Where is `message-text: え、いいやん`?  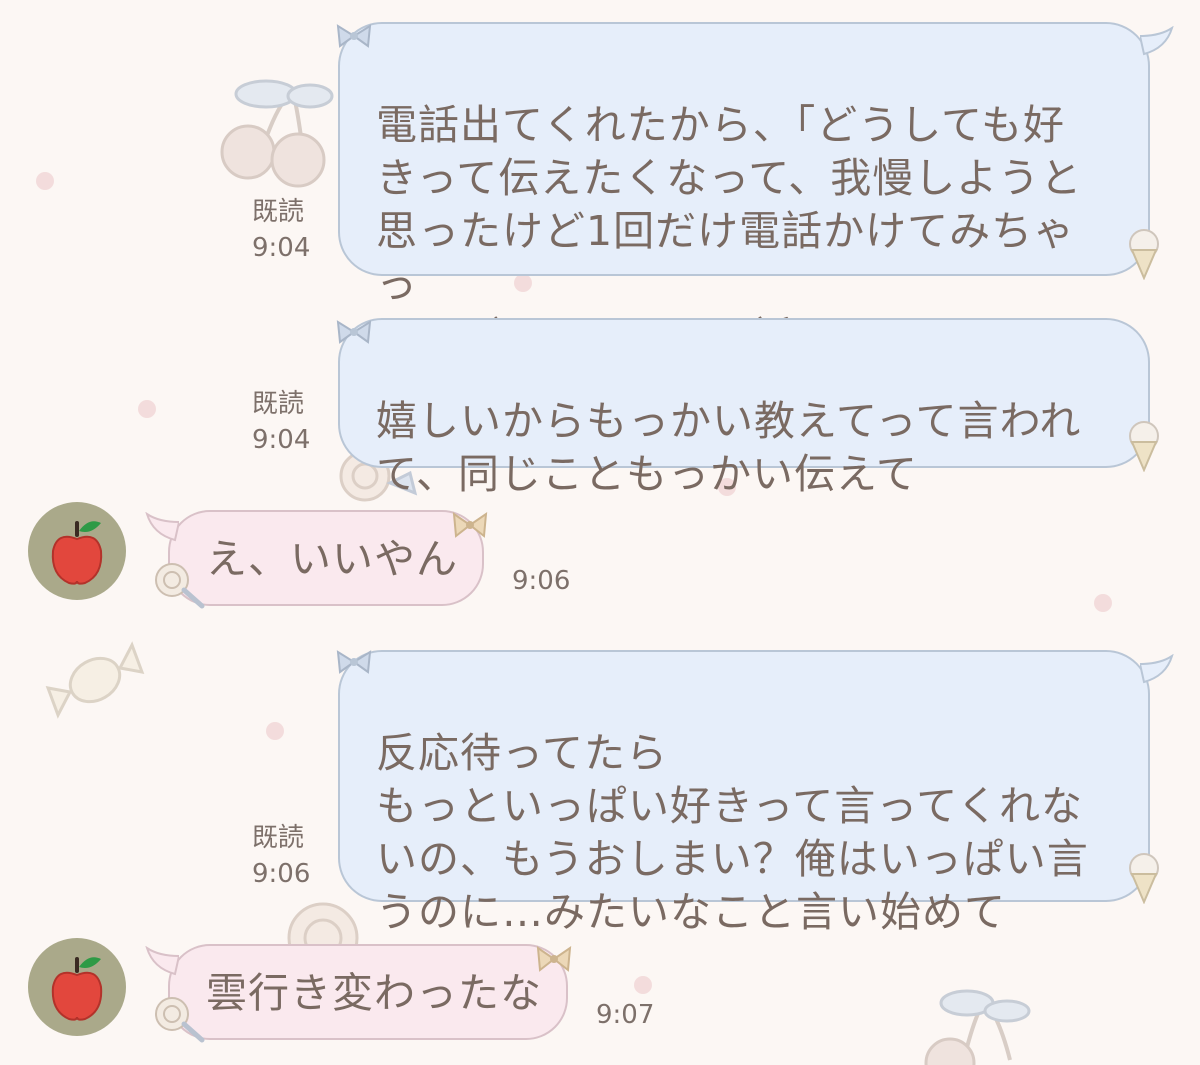 message-text: え、いいやん is located at coordinates (332, 559).